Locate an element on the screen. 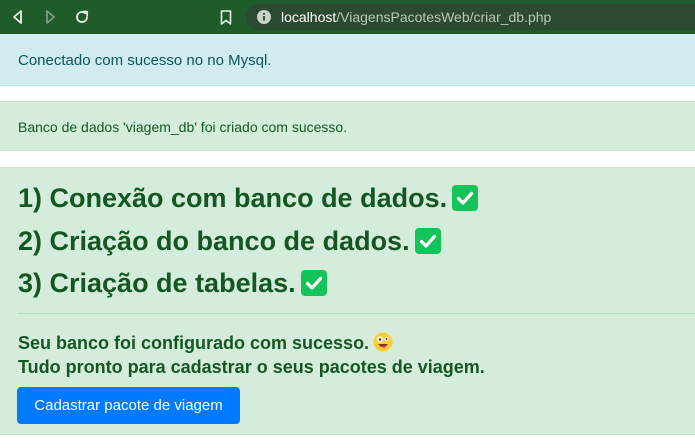  forward-button is located at coordinates (50, 17).